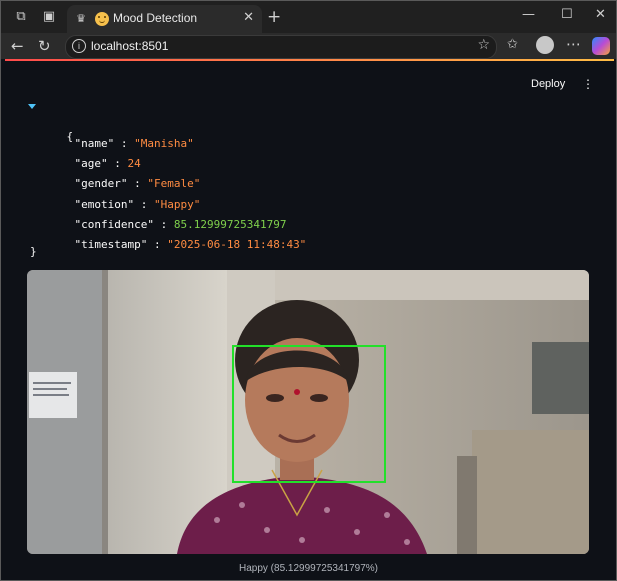 The height and width of the screenshot is (581, 617). I want to click on close-window-icon: ✕, so click(600, 14).